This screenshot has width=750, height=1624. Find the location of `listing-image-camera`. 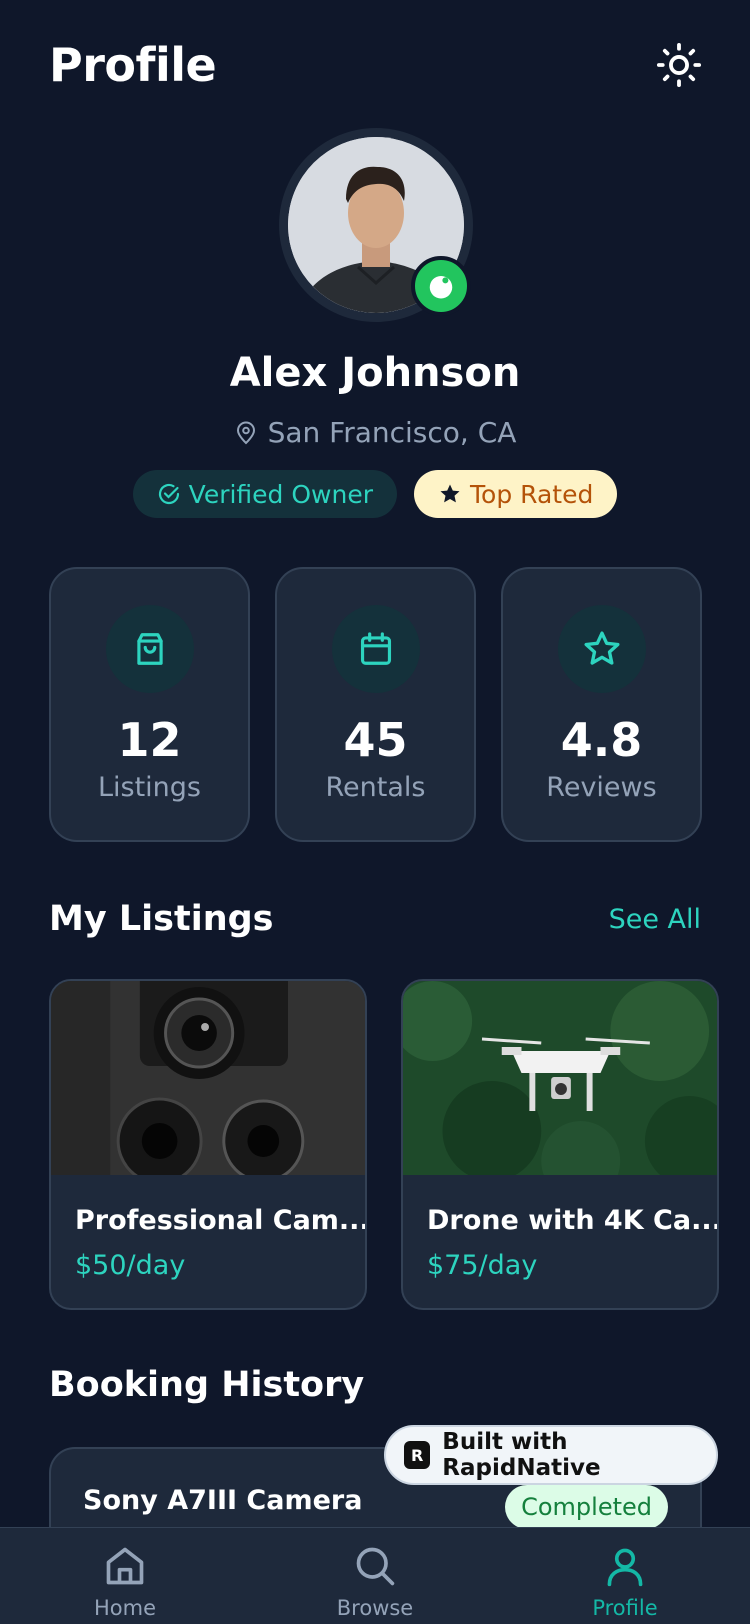

listing-image-camera is located at coordinates (208, 1078).